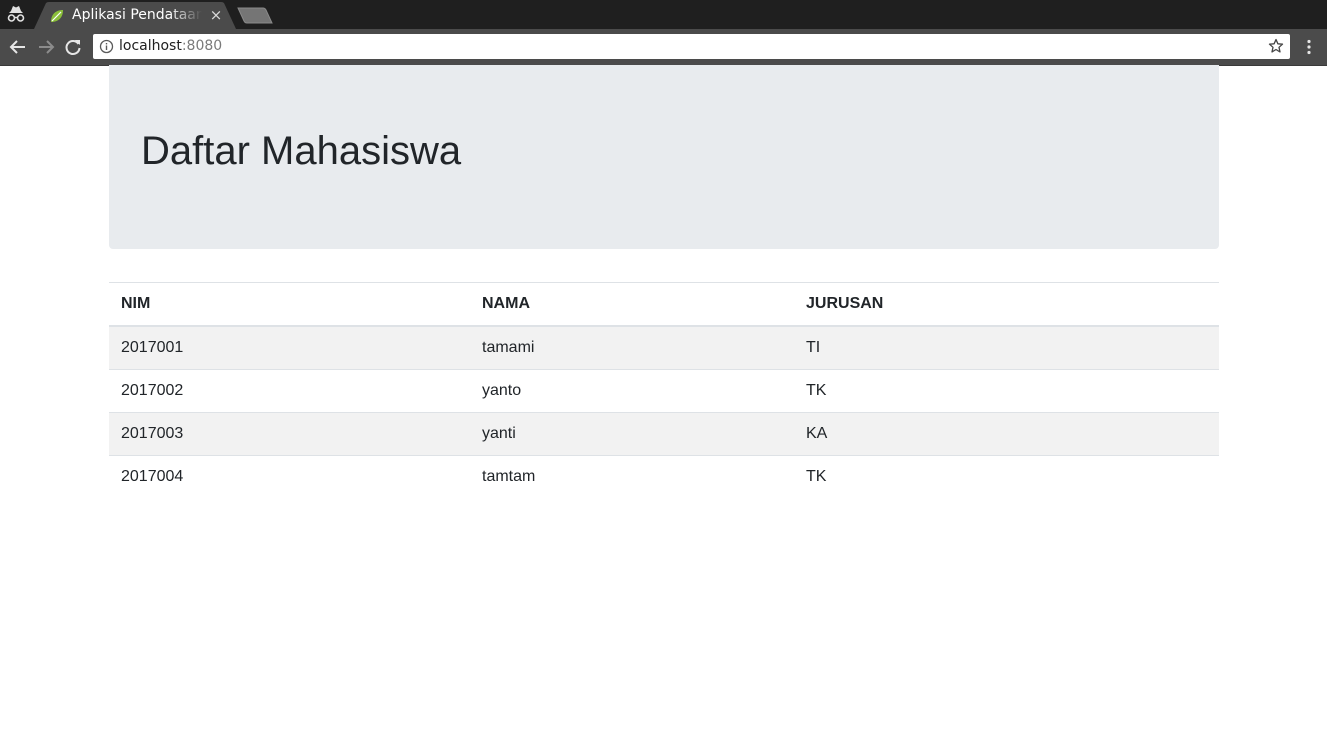  I want to click on address-bar: localhost:8080, so click(691, 46).